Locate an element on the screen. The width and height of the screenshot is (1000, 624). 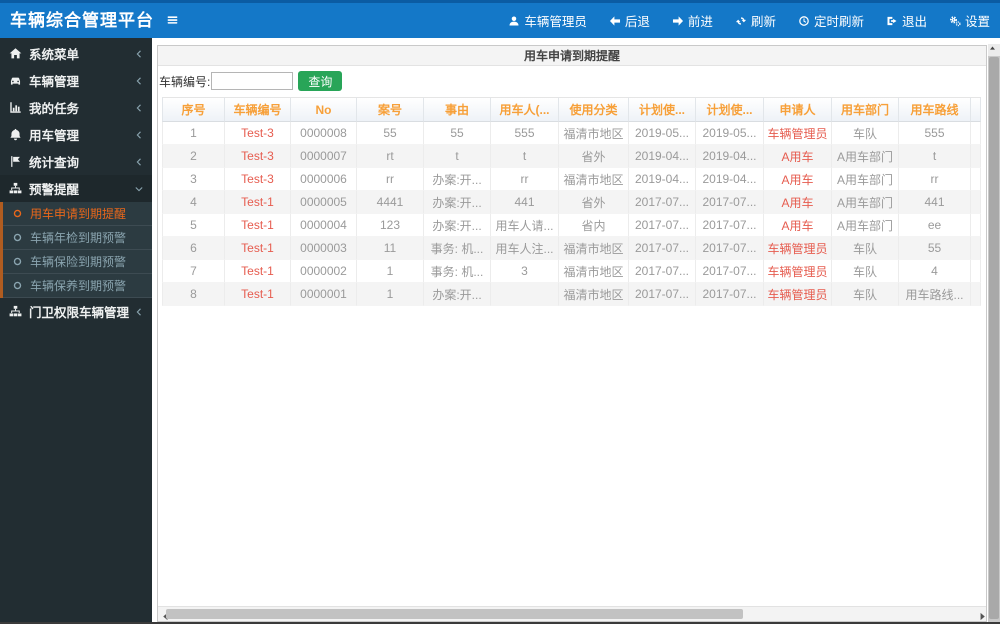
column-header-11: 用车路线 is located at coordinates (934, 109).